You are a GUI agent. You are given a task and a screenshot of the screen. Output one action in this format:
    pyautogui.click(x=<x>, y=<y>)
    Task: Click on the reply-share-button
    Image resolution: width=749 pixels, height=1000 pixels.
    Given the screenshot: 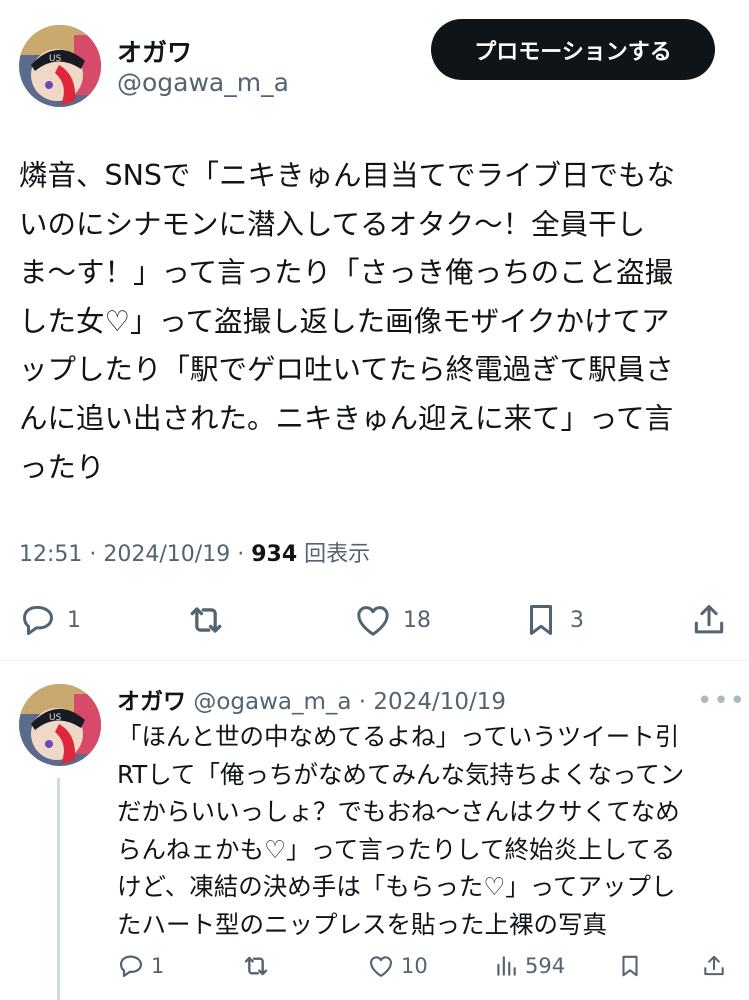 What is the action you would take?
    pyautogui.click(x=714, y=966)
    